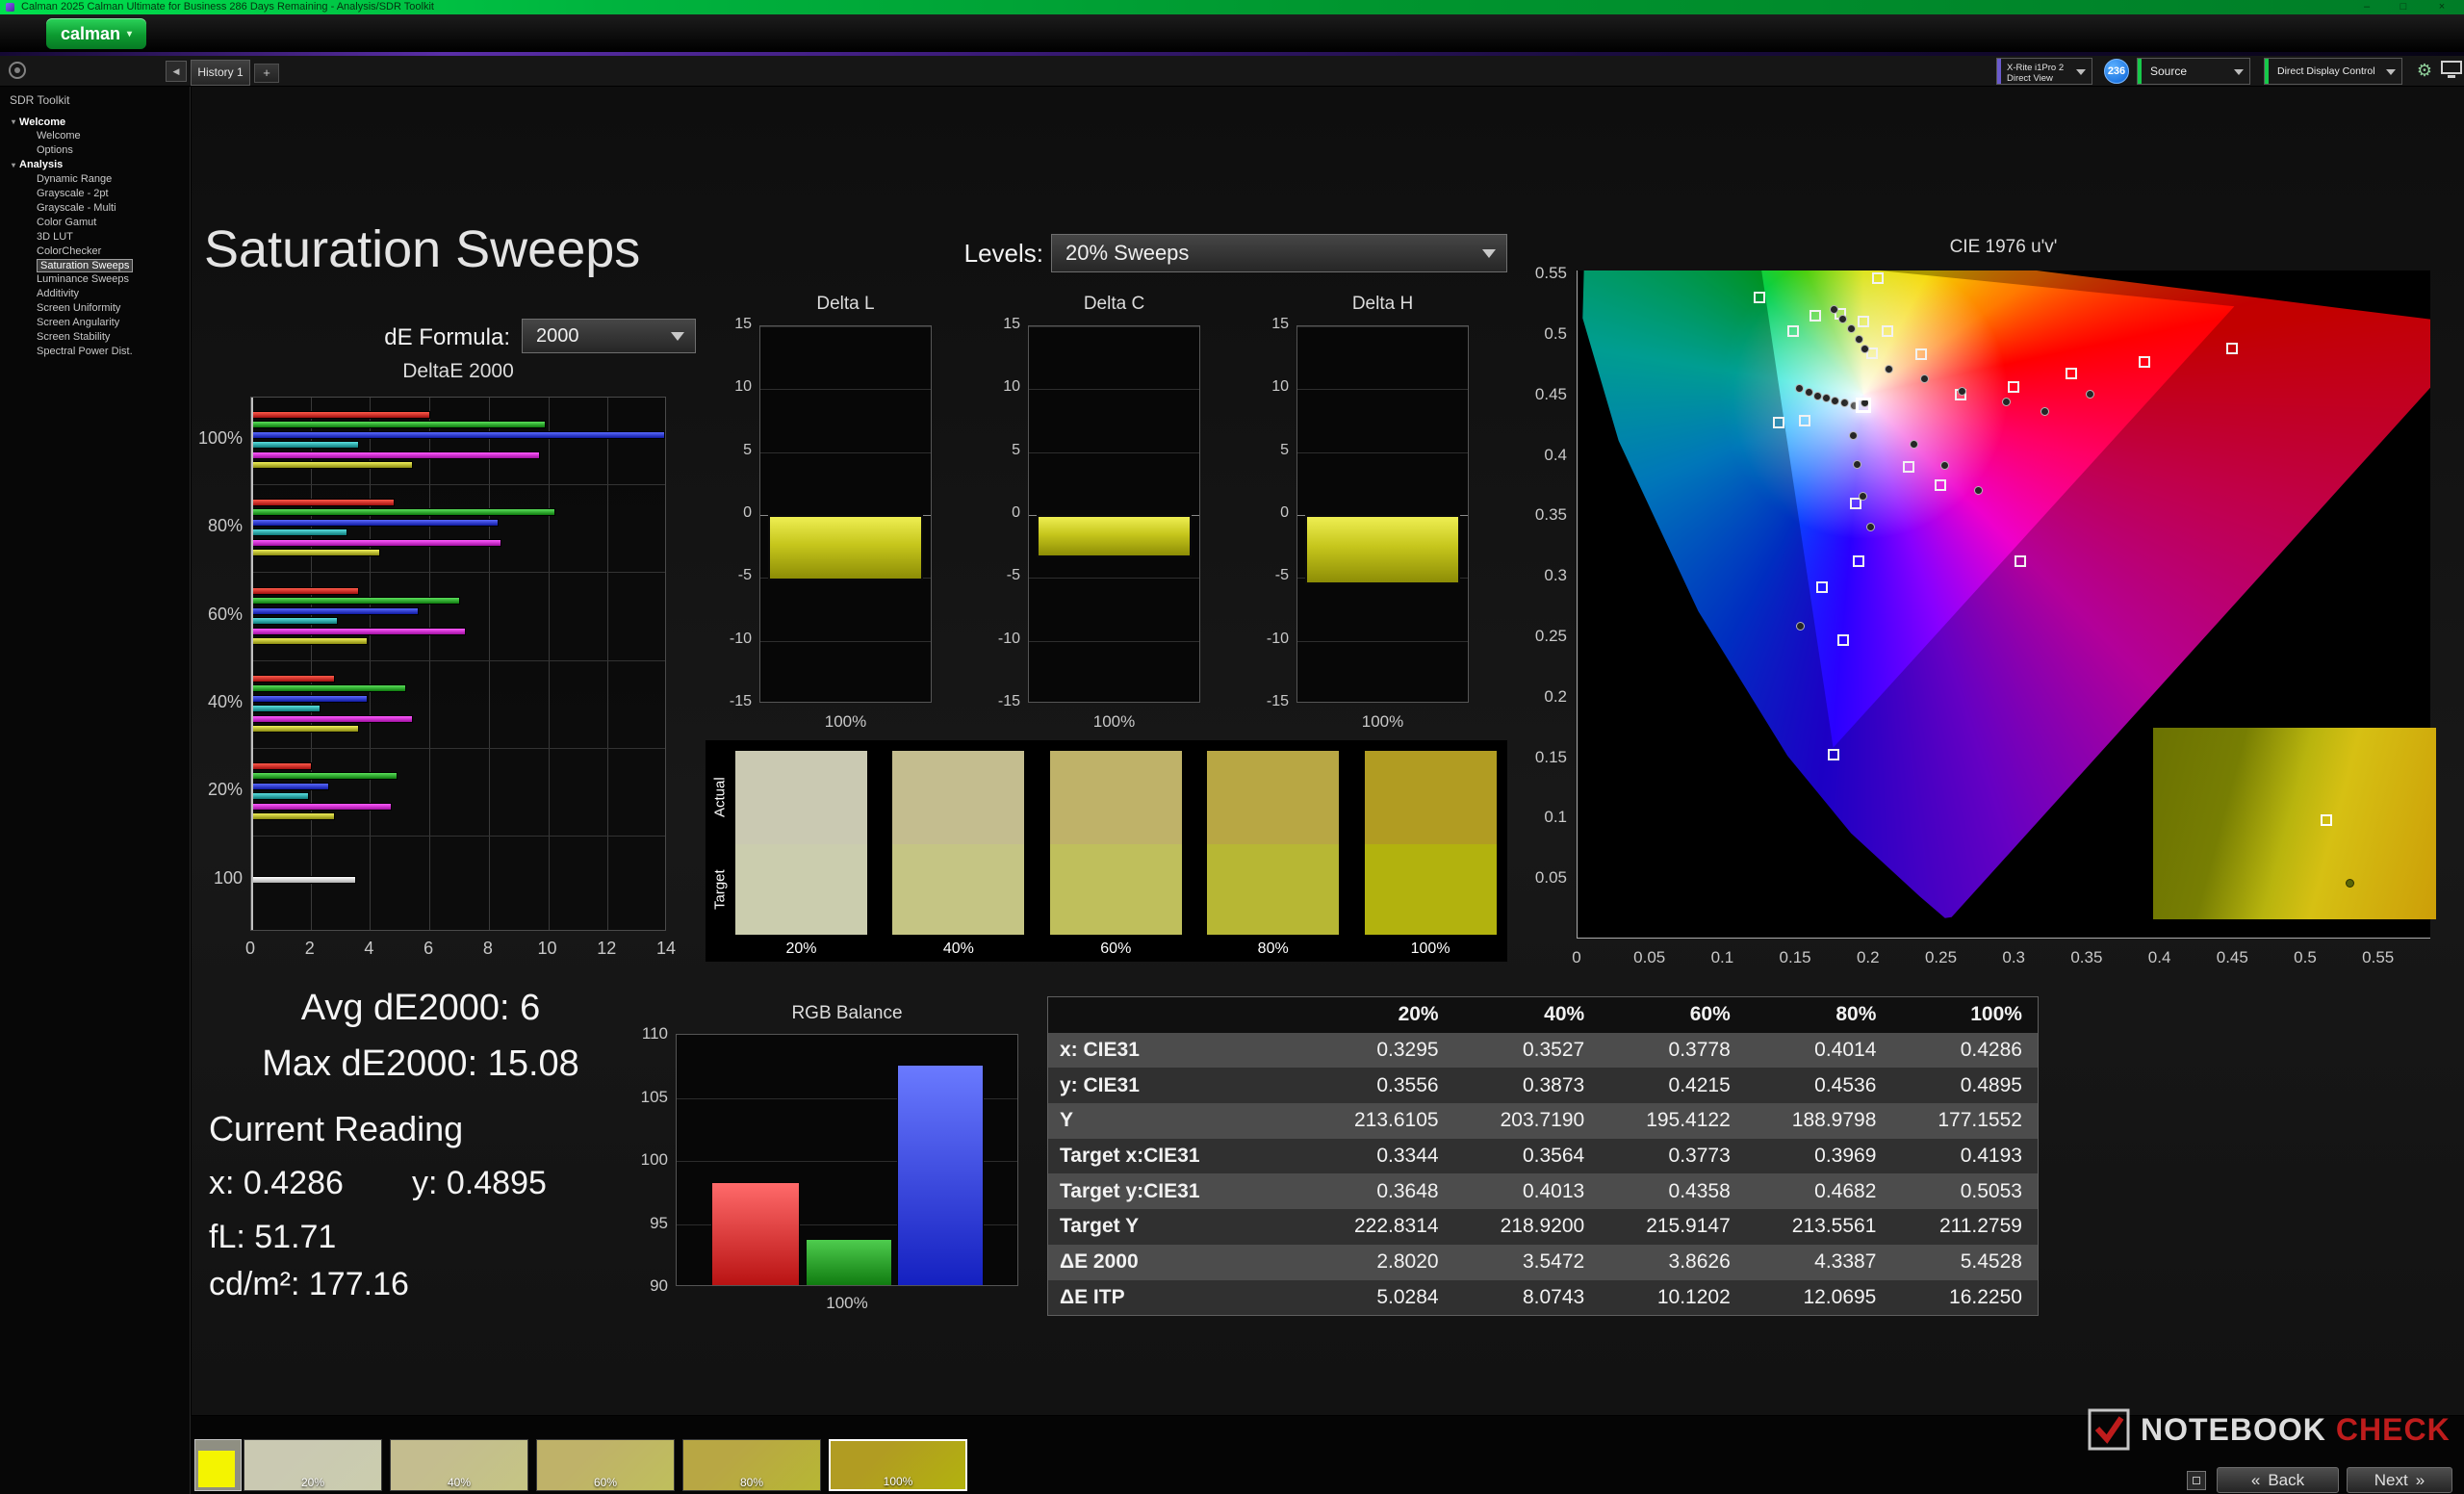 This screenshot has height=1494, width=2464. I want to click on table-cell: 0.3773, so click(1699, 1156).